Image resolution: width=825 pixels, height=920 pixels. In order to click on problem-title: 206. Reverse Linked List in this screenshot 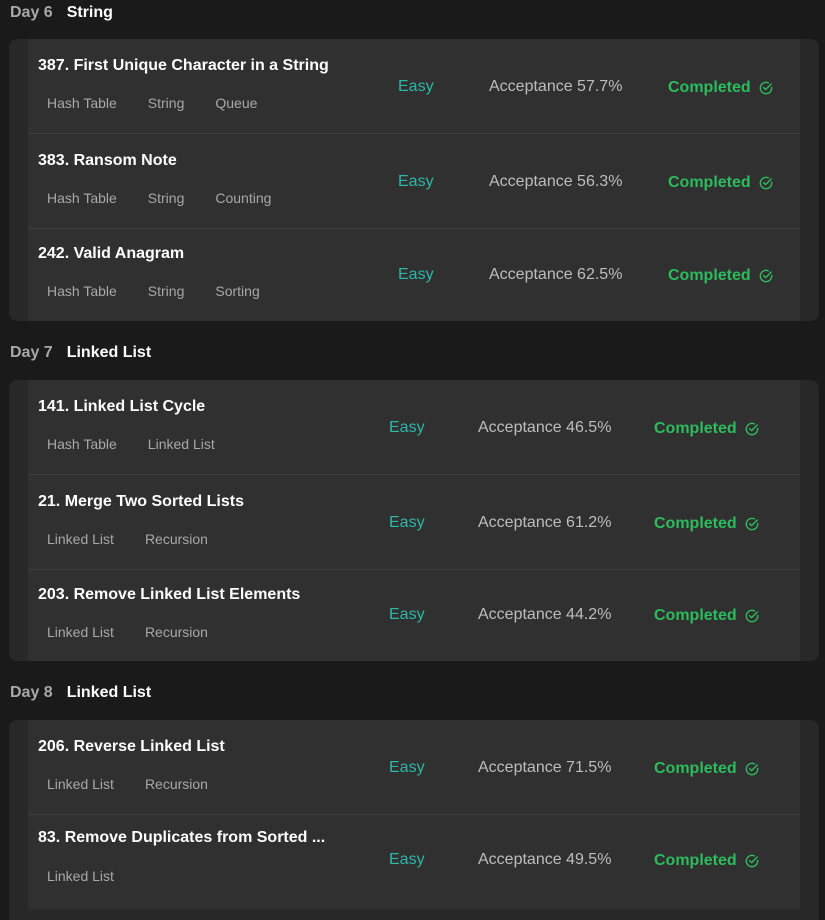, I will do `click(131, 747)`.